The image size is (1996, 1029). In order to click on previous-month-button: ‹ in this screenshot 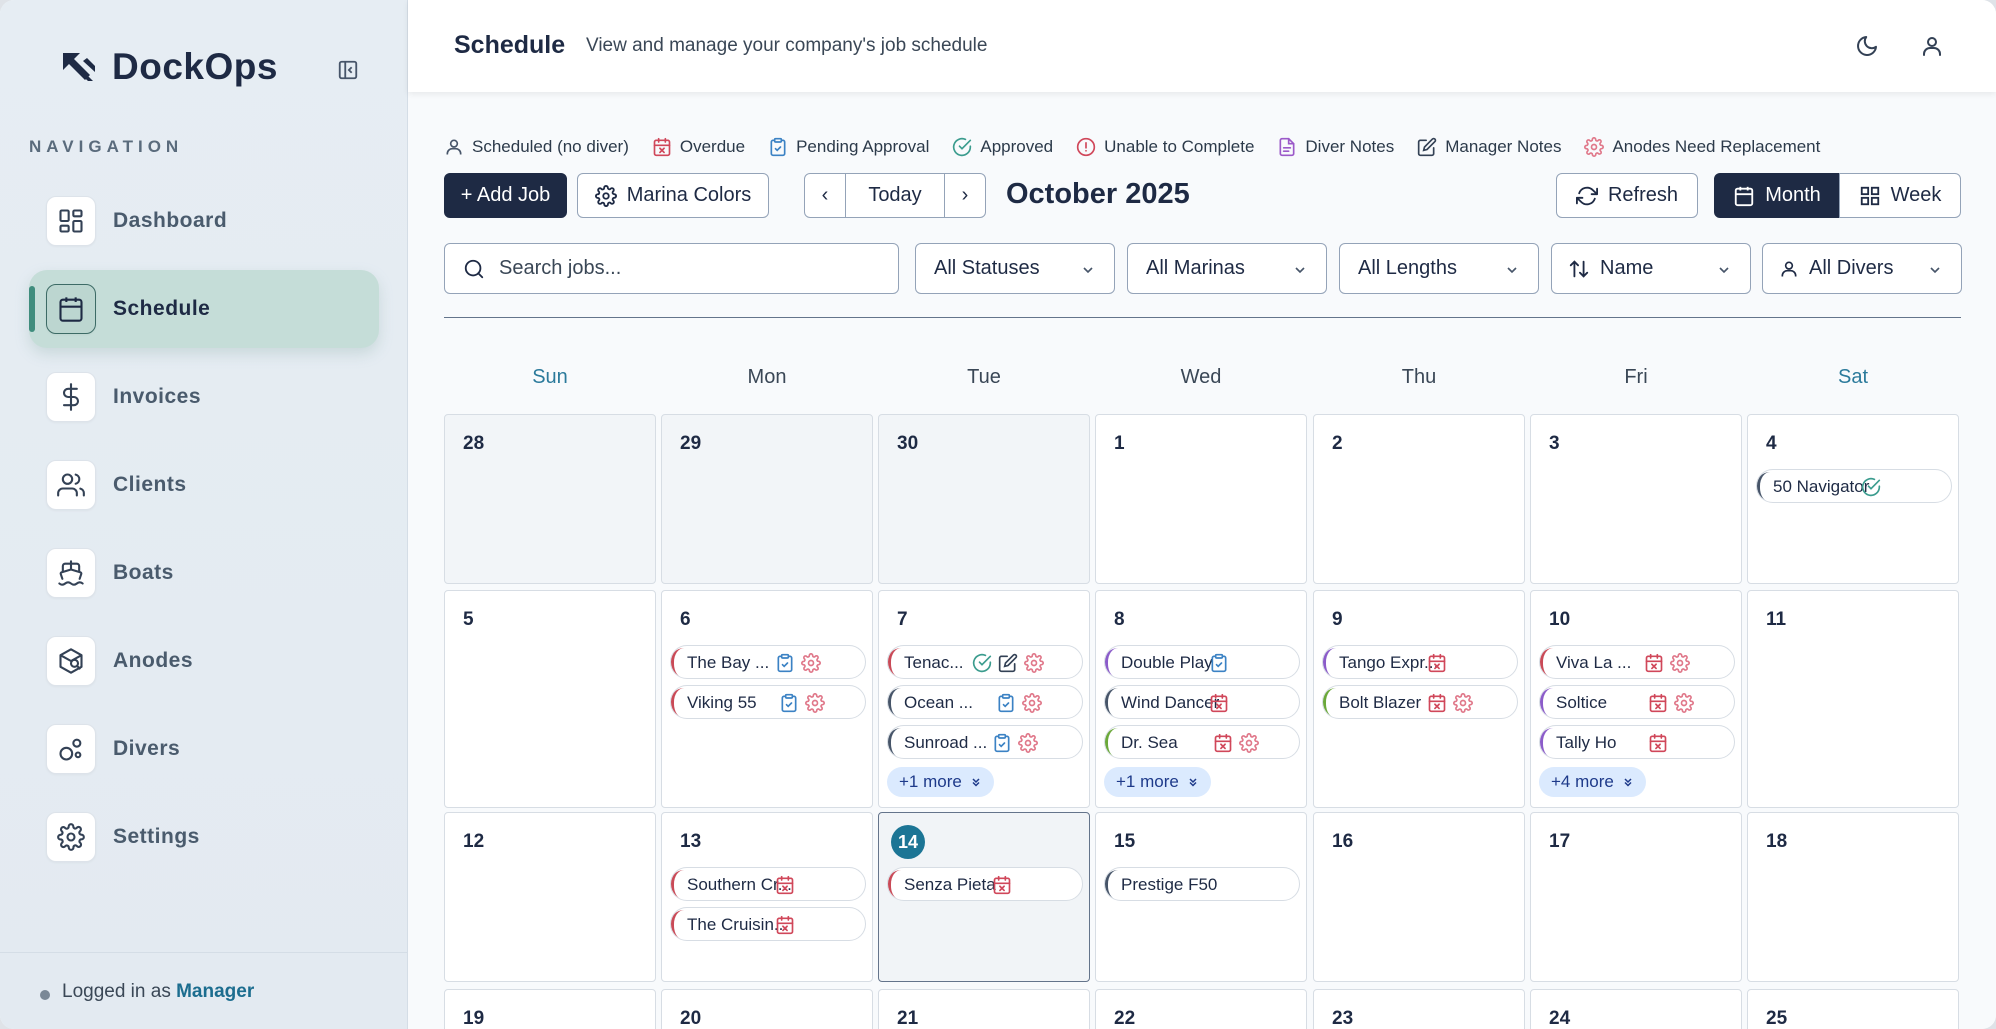, I will do `click(825, 195)`.